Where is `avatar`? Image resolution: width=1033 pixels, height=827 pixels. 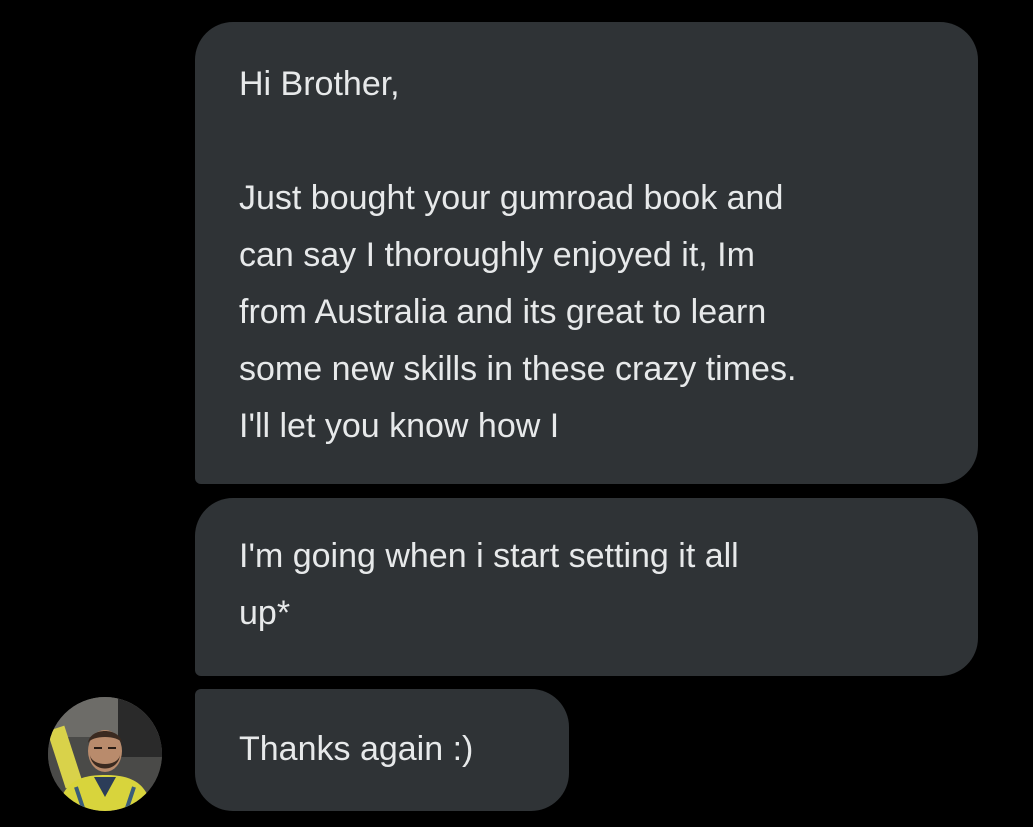
avatar is located at coordinates (105, 754).